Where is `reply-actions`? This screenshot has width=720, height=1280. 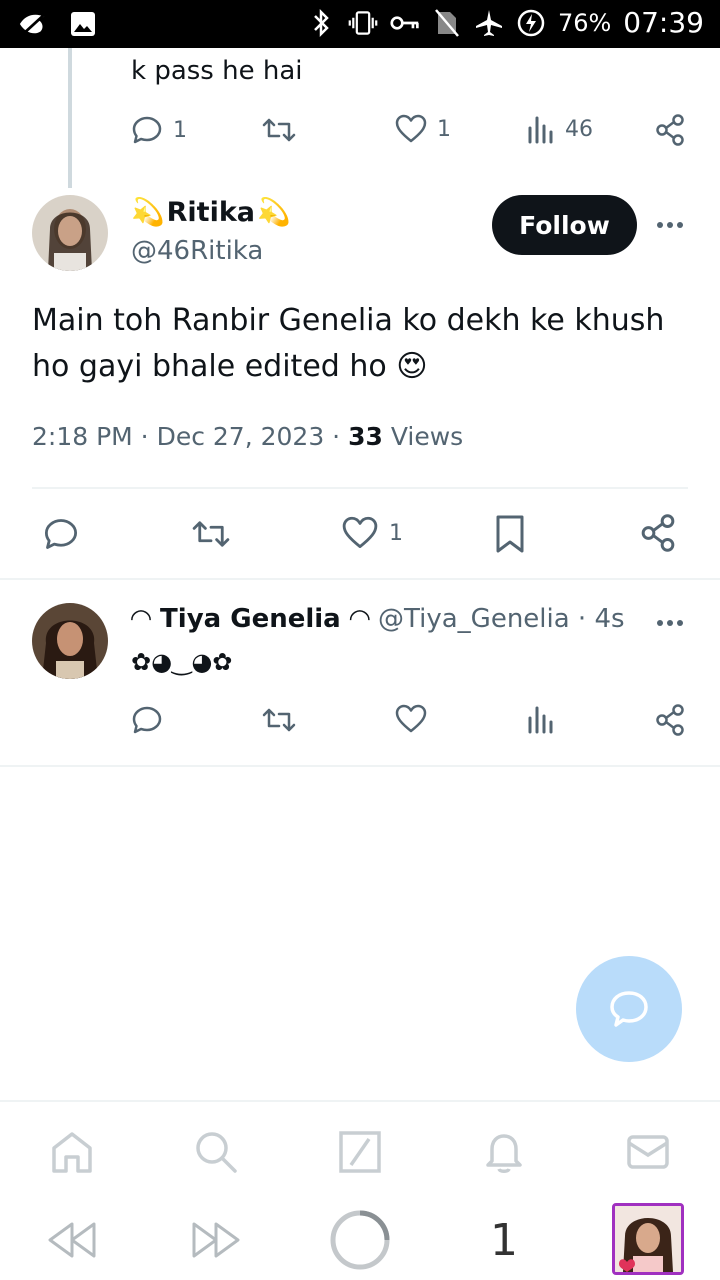 reply-actions is located at coordinates (411, 724).